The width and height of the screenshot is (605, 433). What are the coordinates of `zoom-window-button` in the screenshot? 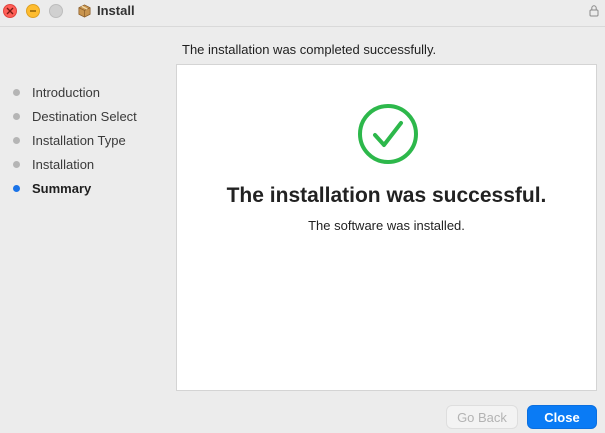 It's located at (56, 11).